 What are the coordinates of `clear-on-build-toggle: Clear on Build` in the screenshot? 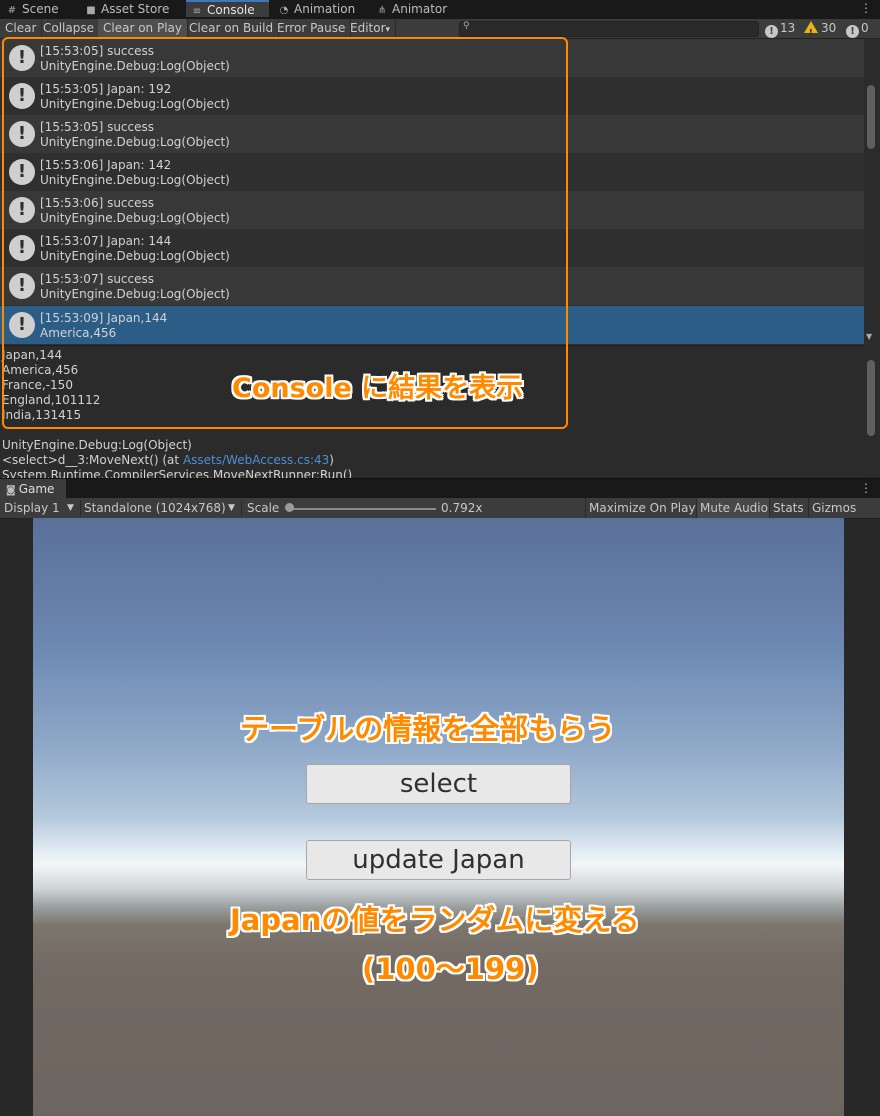 It's located at (232, 28).